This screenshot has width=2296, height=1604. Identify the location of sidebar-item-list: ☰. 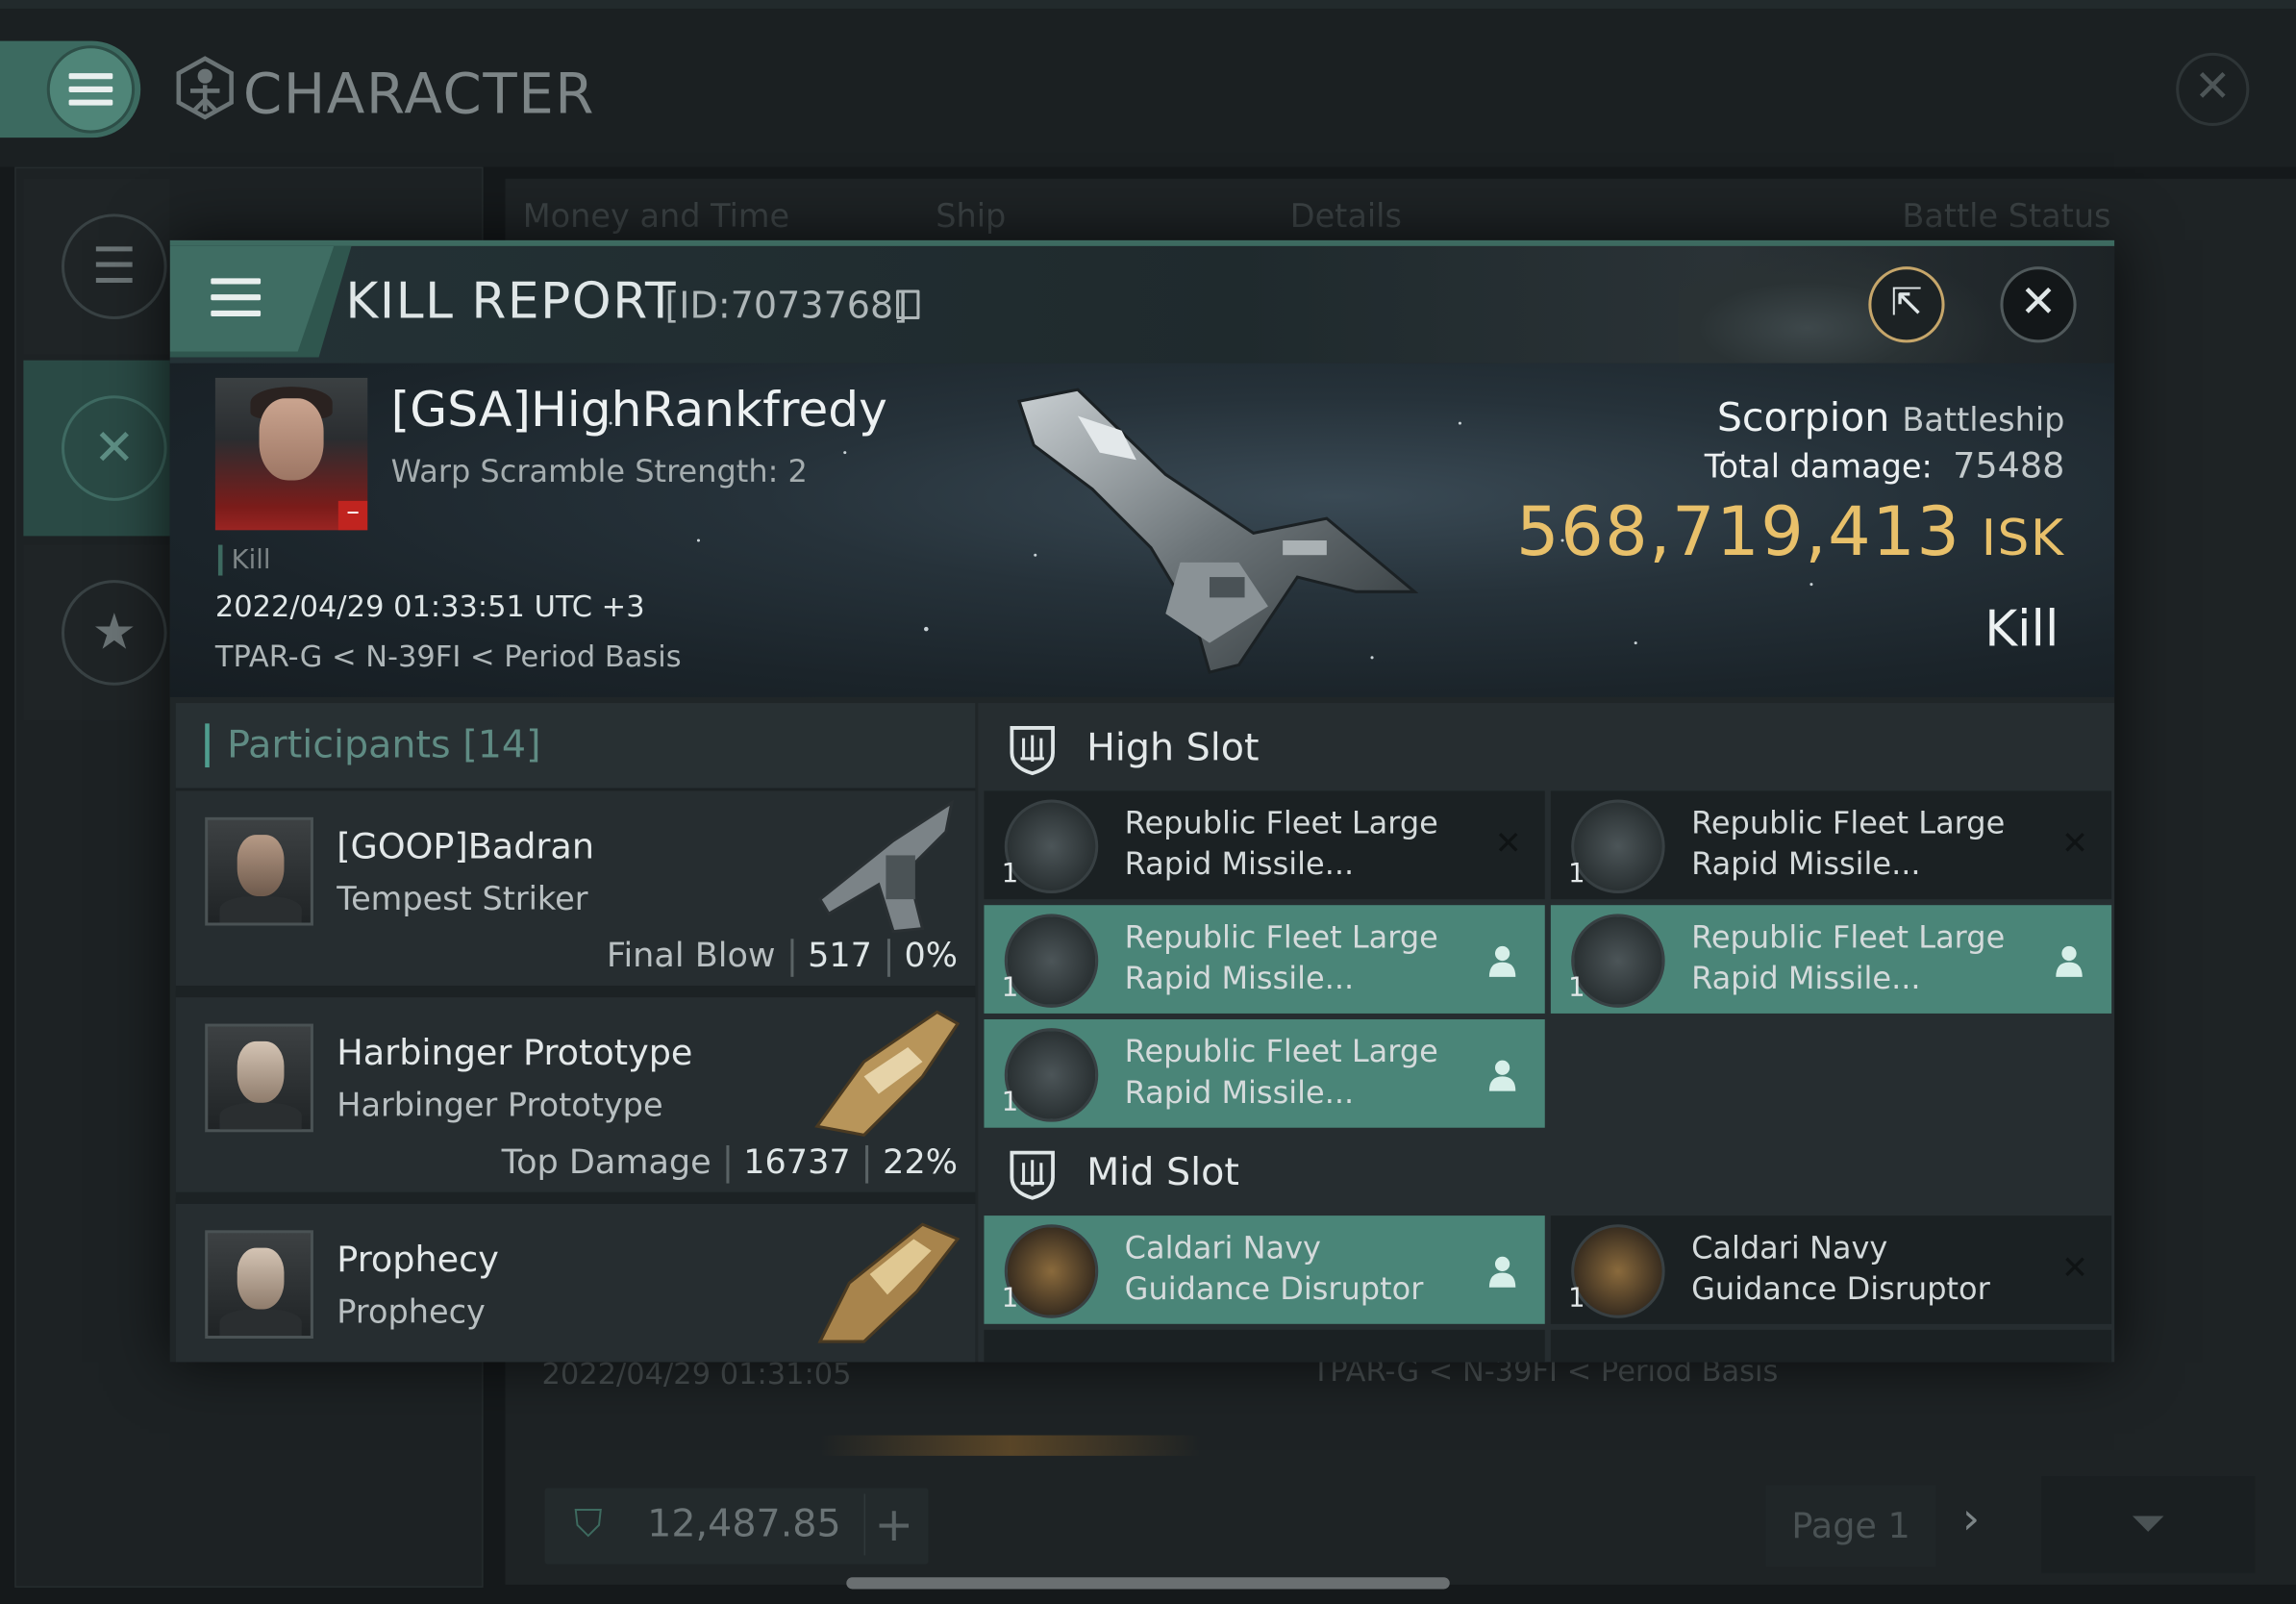
(96, 266).